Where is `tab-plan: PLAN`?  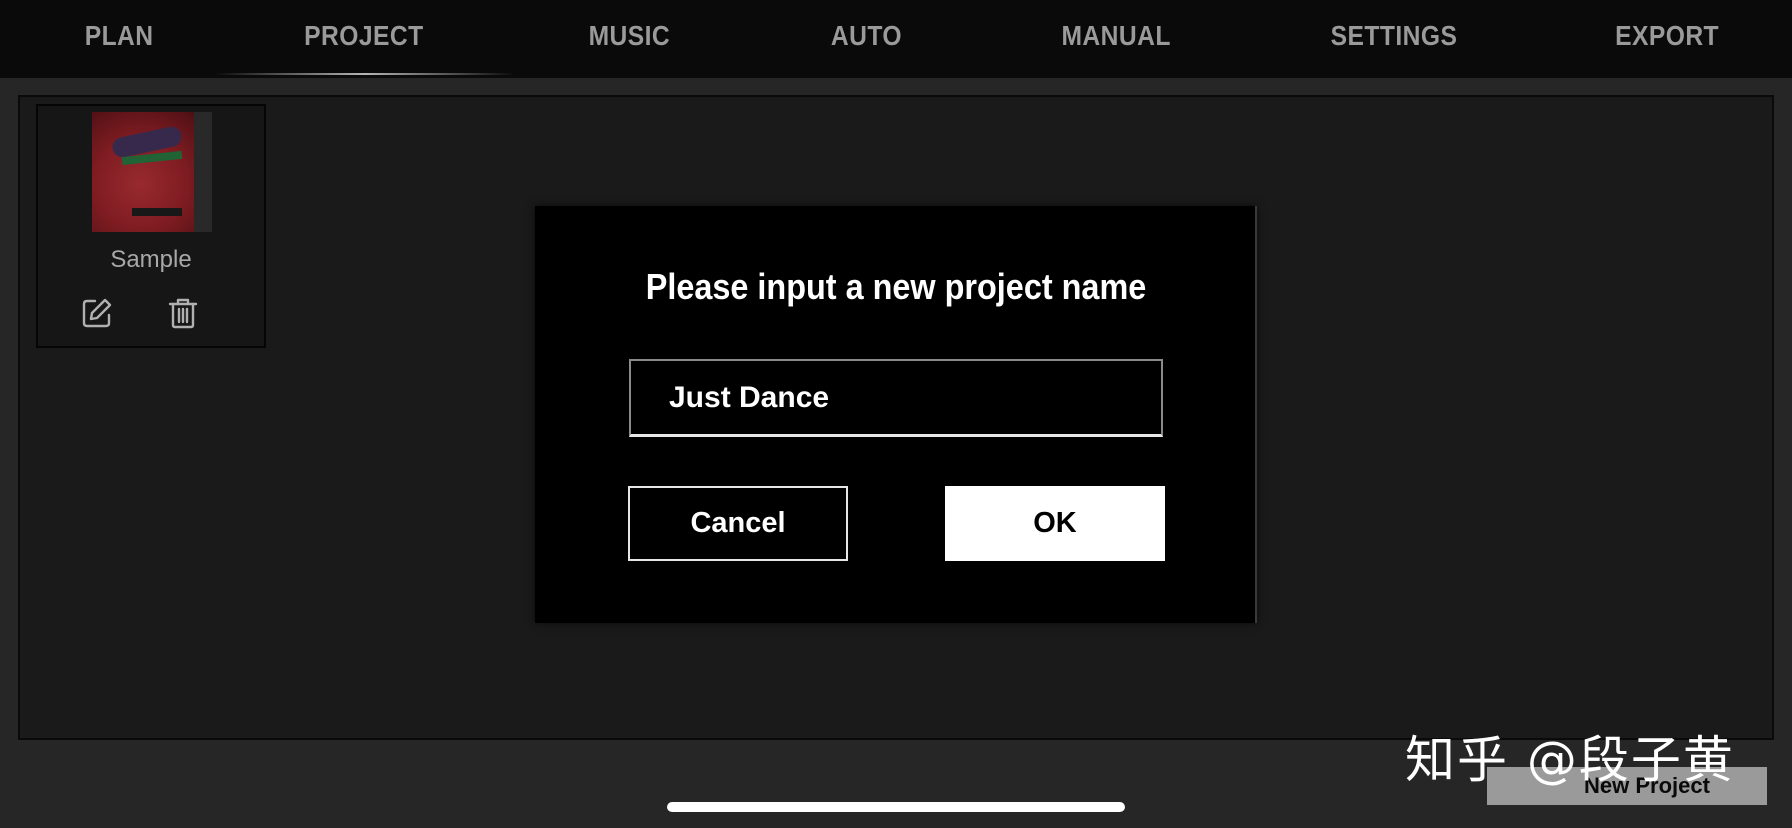
tab-plan: PLAN is located at coordinates (119, 36).